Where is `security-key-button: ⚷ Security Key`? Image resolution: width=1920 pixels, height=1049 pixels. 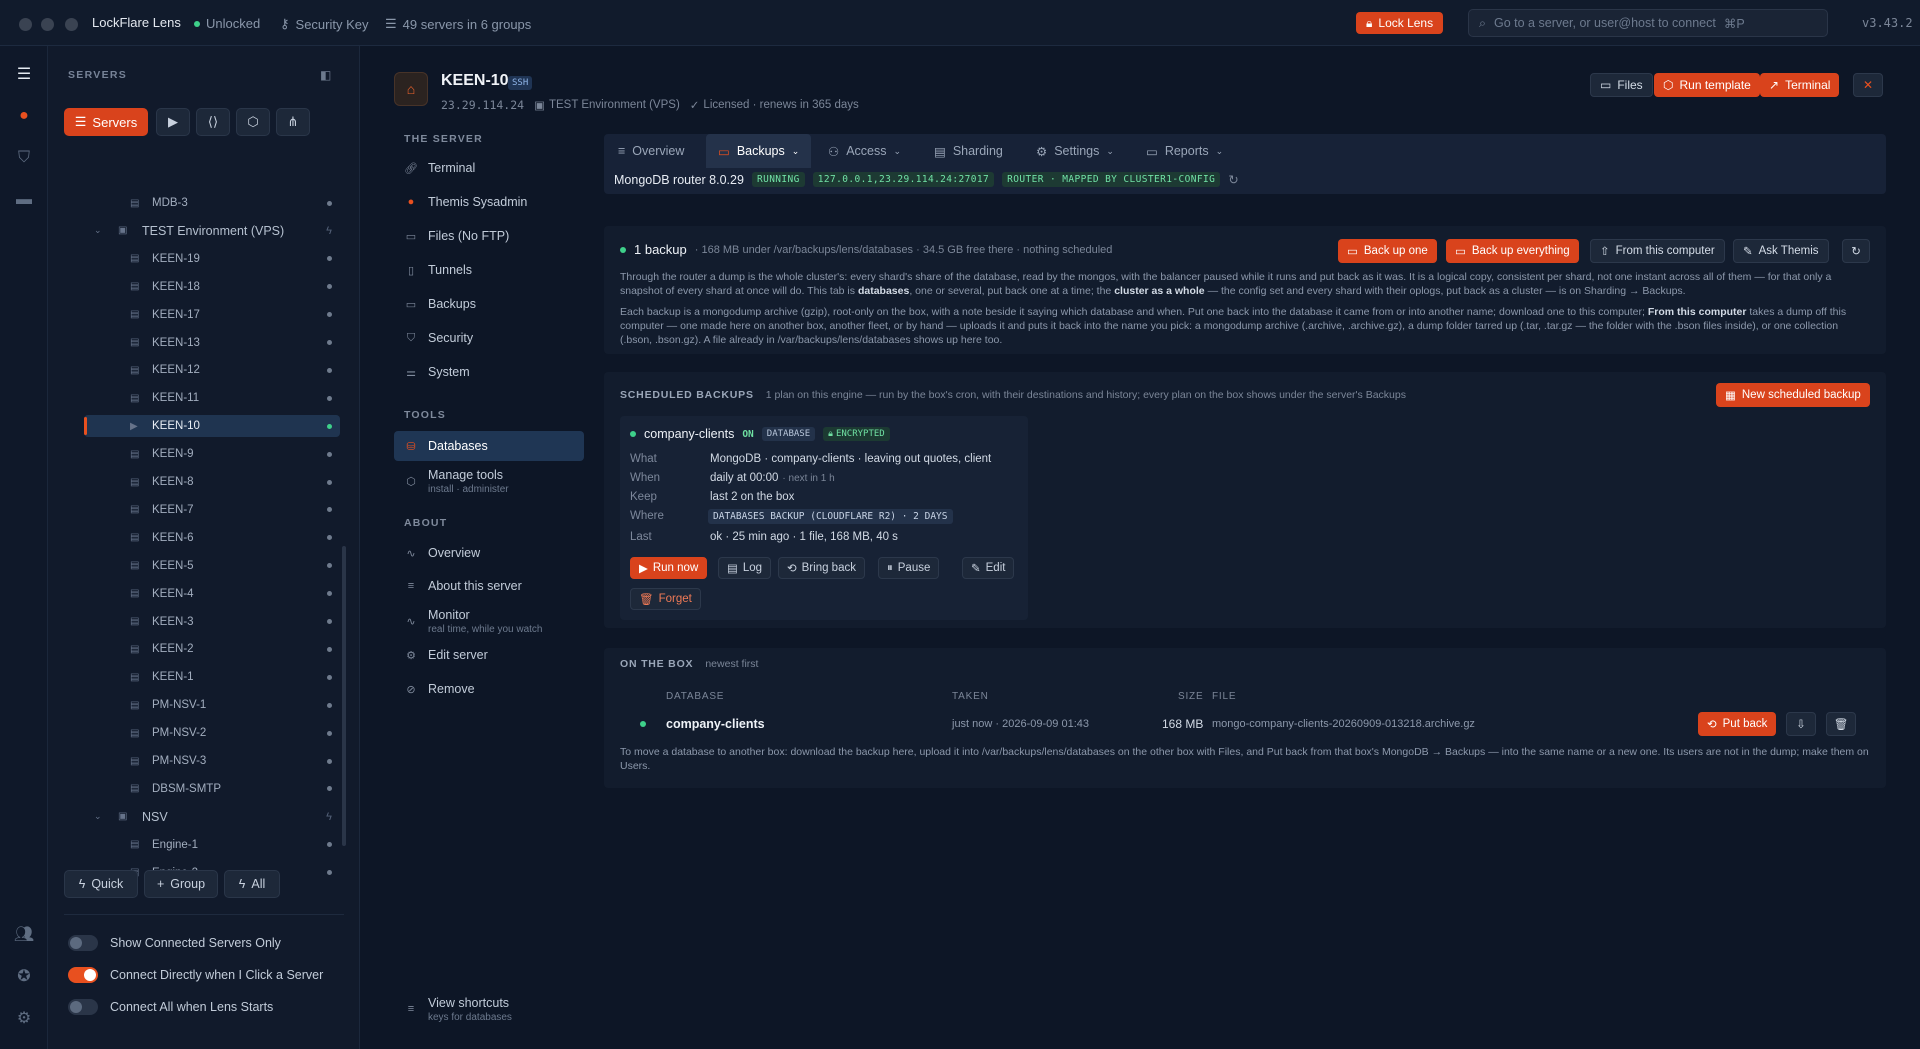 security-key-button: ⚷ Security Key is located at coordinates (324, 24).